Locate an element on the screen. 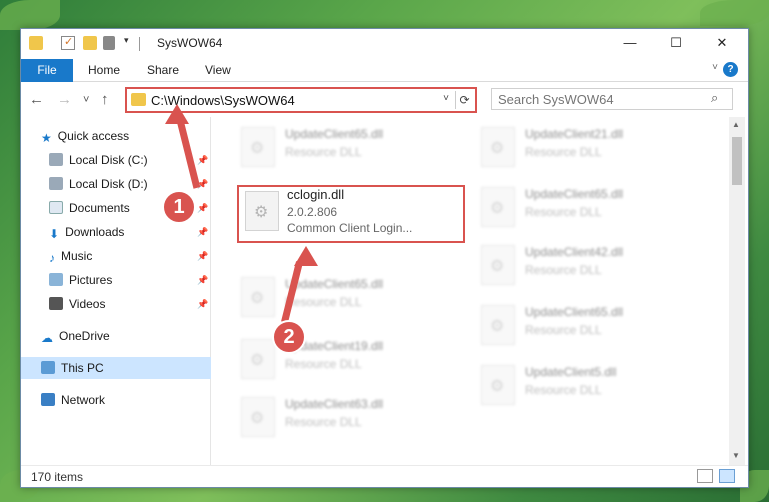 The width and height of the screenshot is (769, 502). tab-view: View is located at coordinates (218, 70).